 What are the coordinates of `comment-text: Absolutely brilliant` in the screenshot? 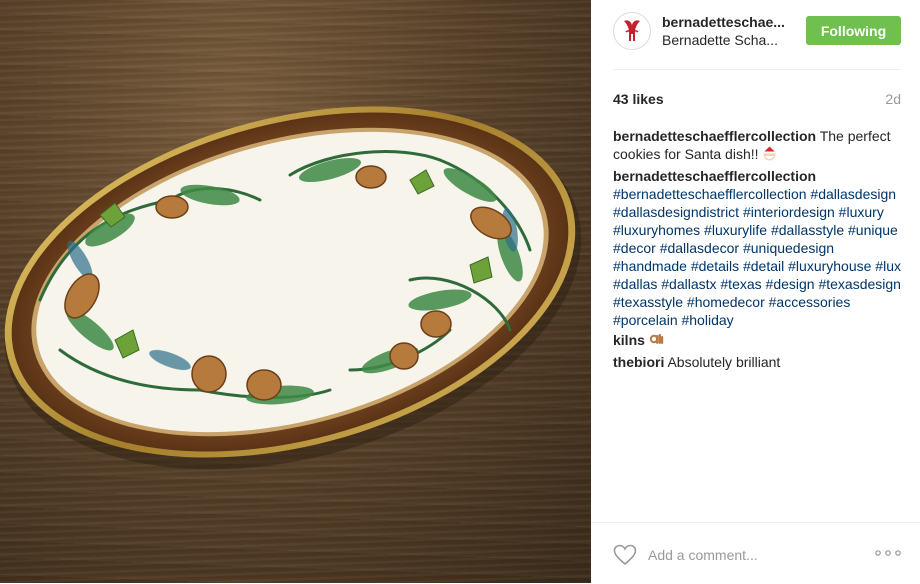 It's located at (722, 362).